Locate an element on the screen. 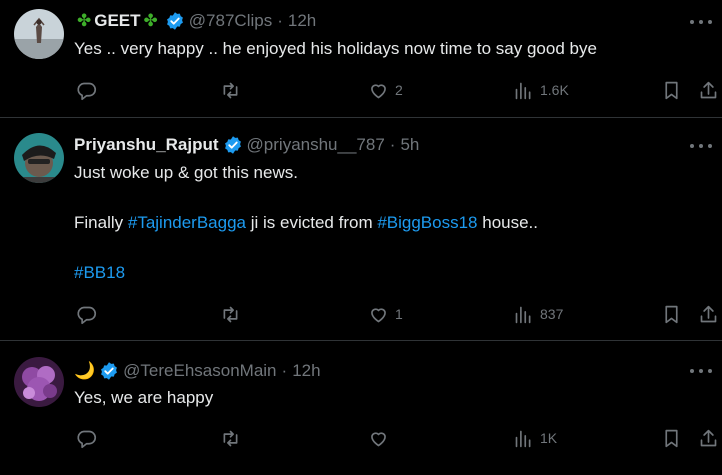 The height and width of the screenshot is (475, 722). tweet-text-line: Just woke up & got this news. is located at coordinates (186, 172).